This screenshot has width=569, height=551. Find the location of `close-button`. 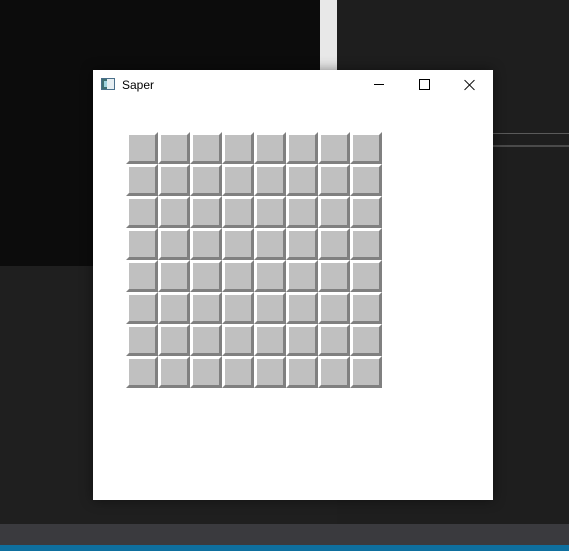

close-button is located at coordinates (470, 84).